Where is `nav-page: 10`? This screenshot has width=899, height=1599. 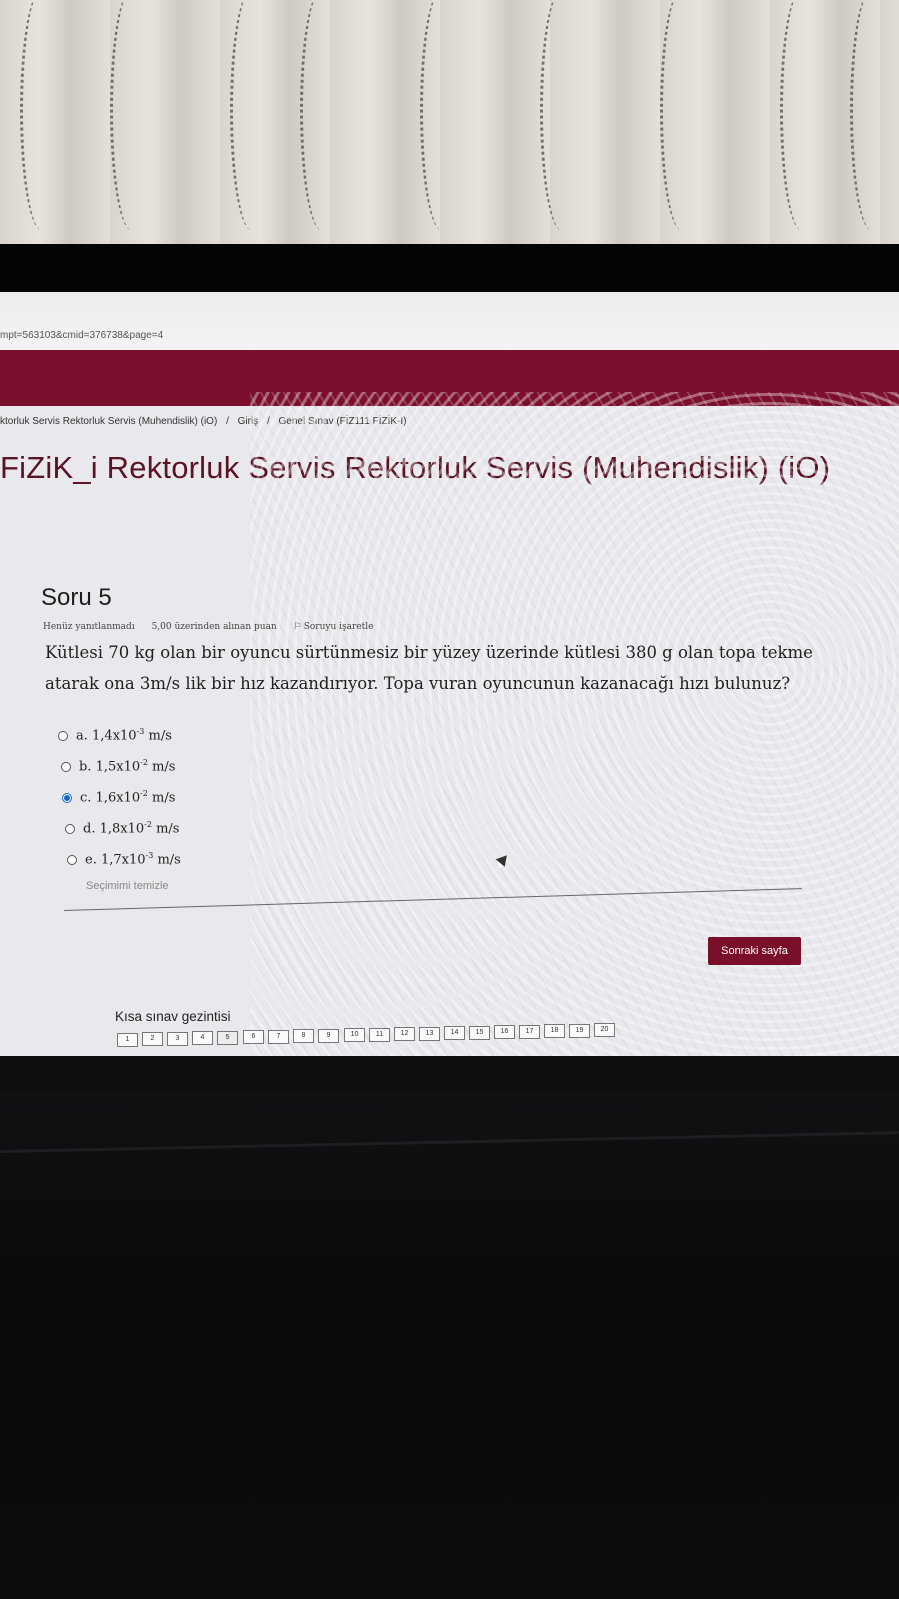
nav-page: 10 is located at coordinates (354, 1035).